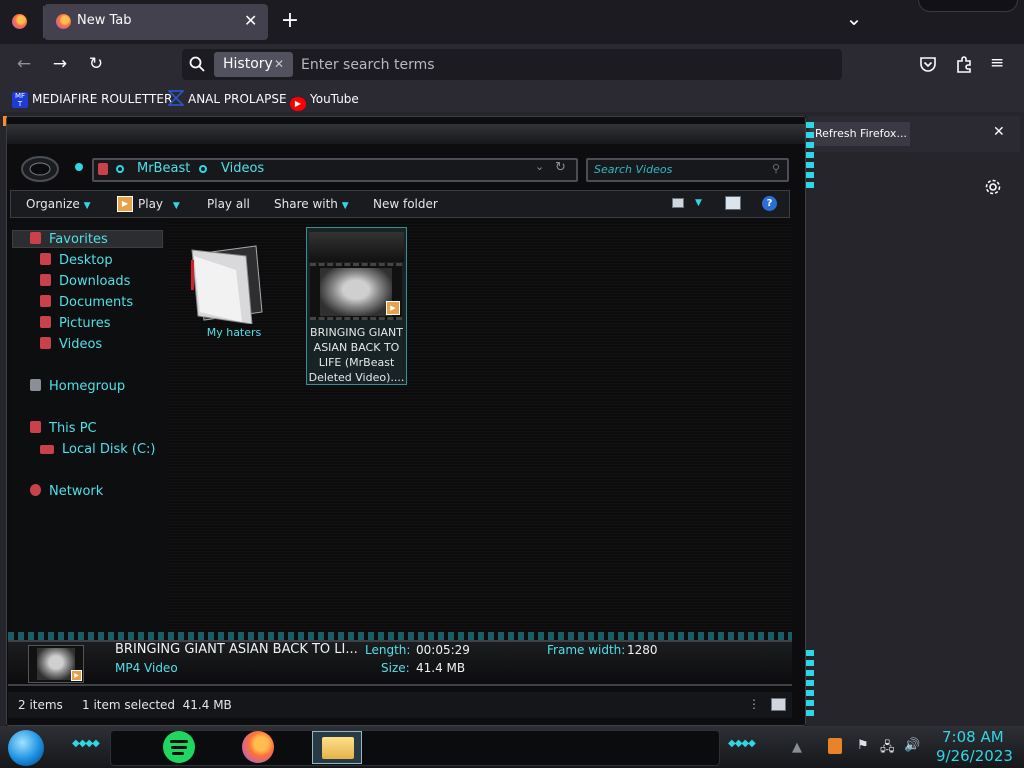 The image size is (1024, 768). What do you see at coordinates (835, 746) in the screenshot?
I see `tray-app-icon` at bounding box center [835, 746].